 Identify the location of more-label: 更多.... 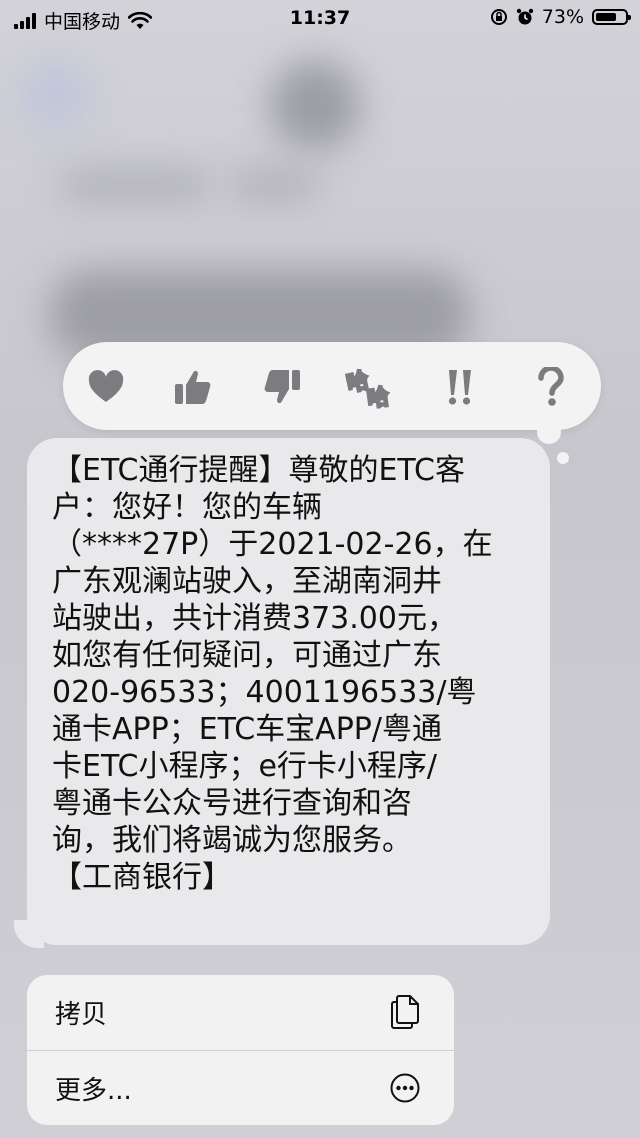
(93, 1090).